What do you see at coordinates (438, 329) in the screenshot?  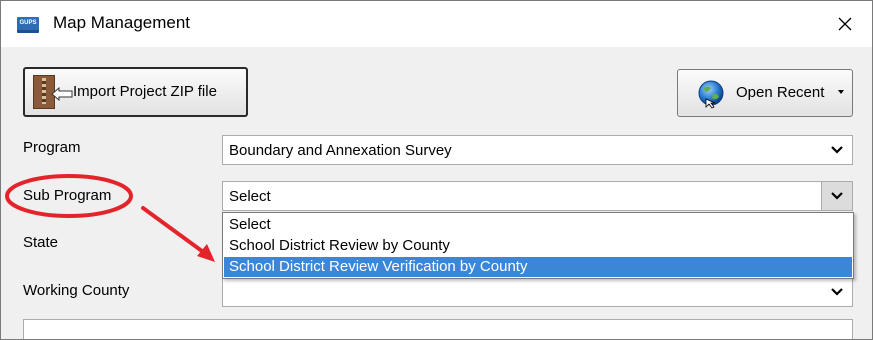 I see `map-panel` at bounding box center [438, 329].